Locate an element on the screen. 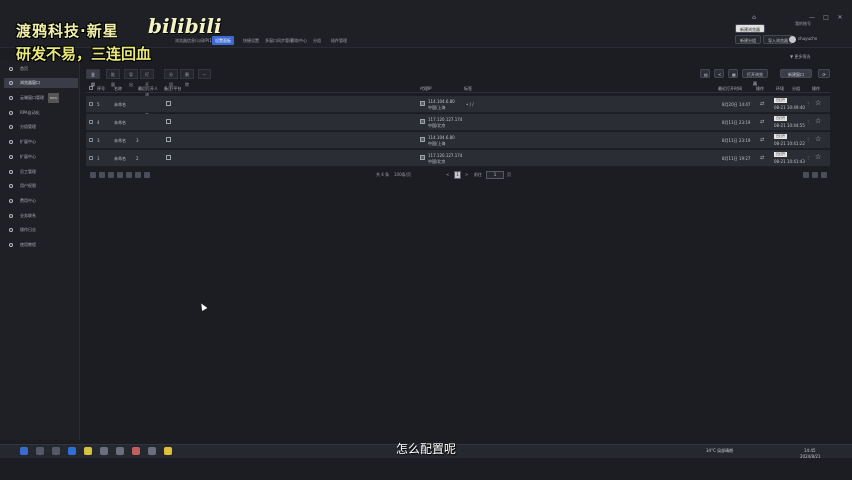 The width and height of the screenshot is (852, 480). tab-export: 导出 is located at coordinates (131, 78).